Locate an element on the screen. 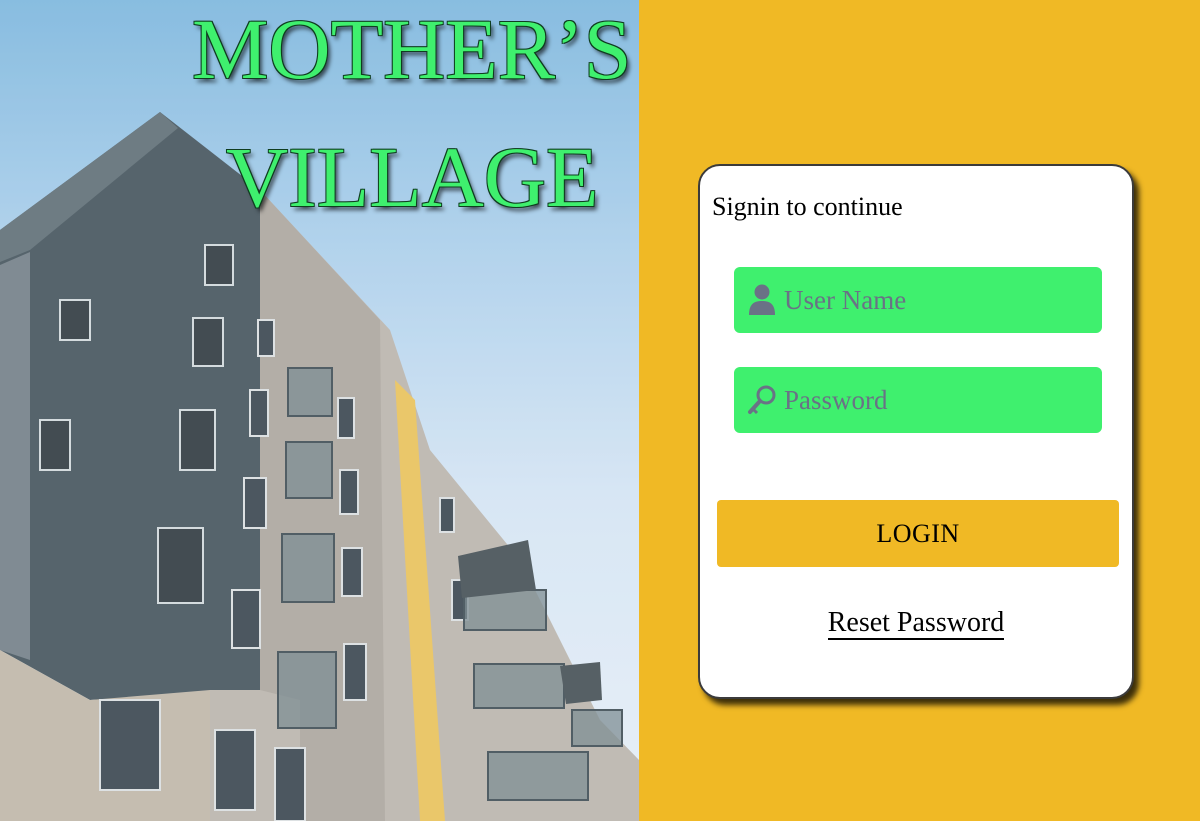 The width and height of the screenshot is (1200, 821). username-input is located at coordinates (934, 300).